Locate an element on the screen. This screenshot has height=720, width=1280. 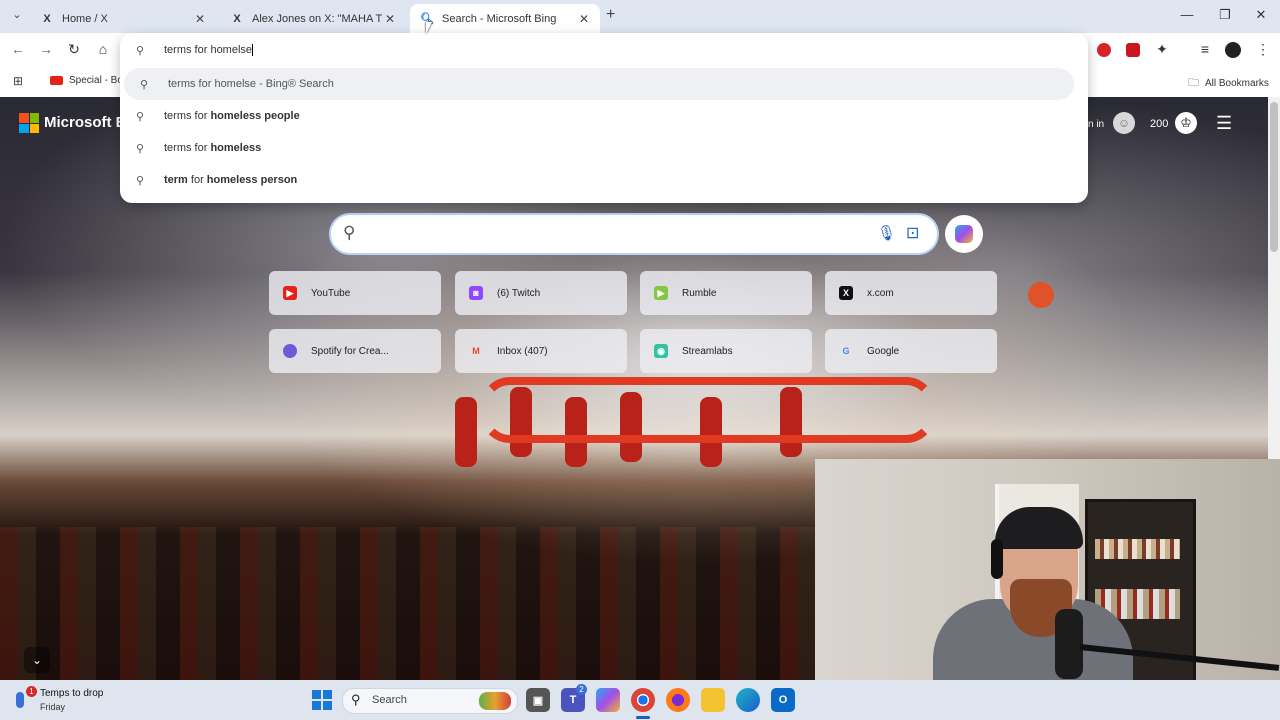
address-bar: ⚲ terms for homelse is located at coordinates (604, 50).